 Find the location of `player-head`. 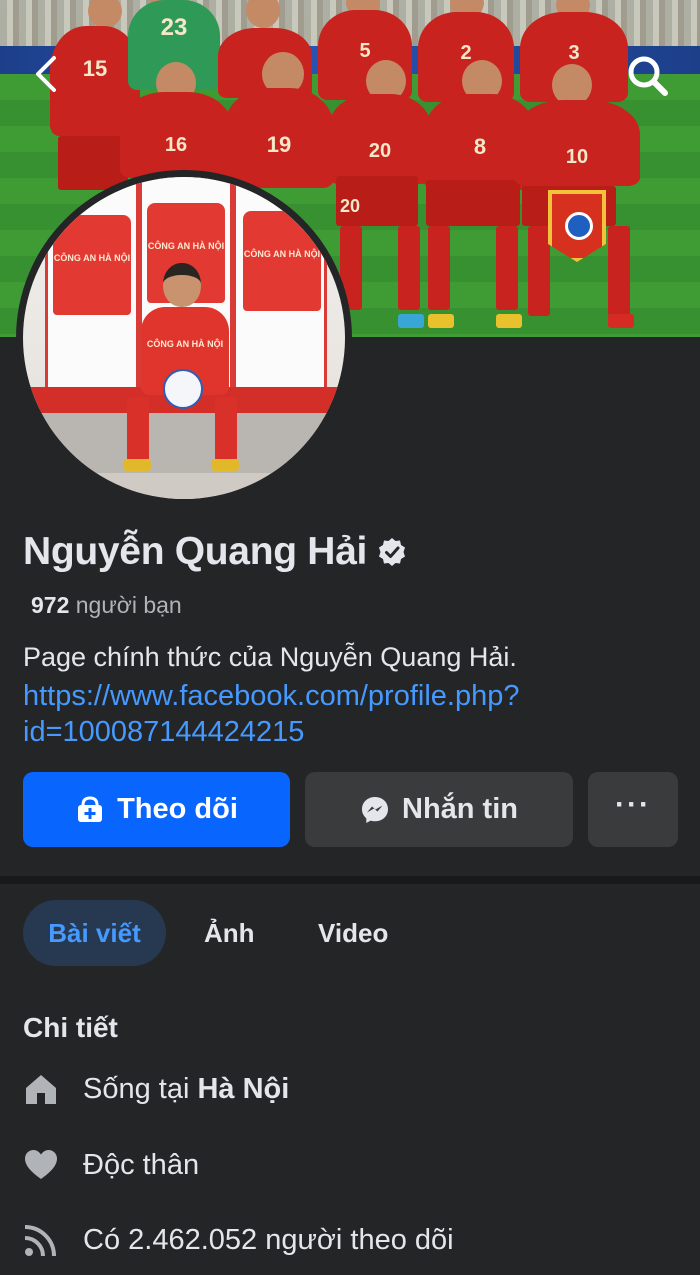

player-head is located at coordinates (182, 285).